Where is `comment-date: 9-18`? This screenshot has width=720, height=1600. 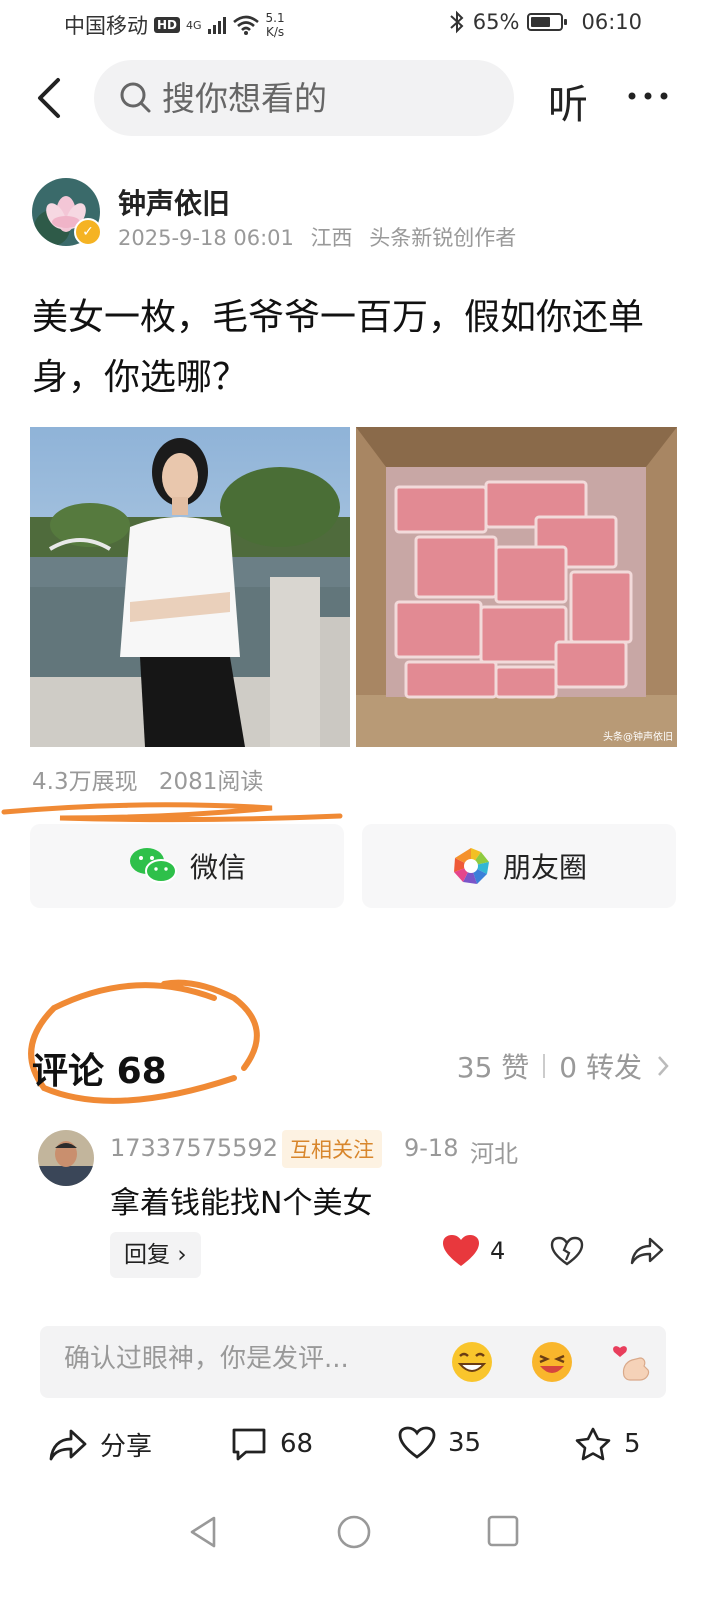 comment-date: 9-18 is located at coordinates (431, 1148).